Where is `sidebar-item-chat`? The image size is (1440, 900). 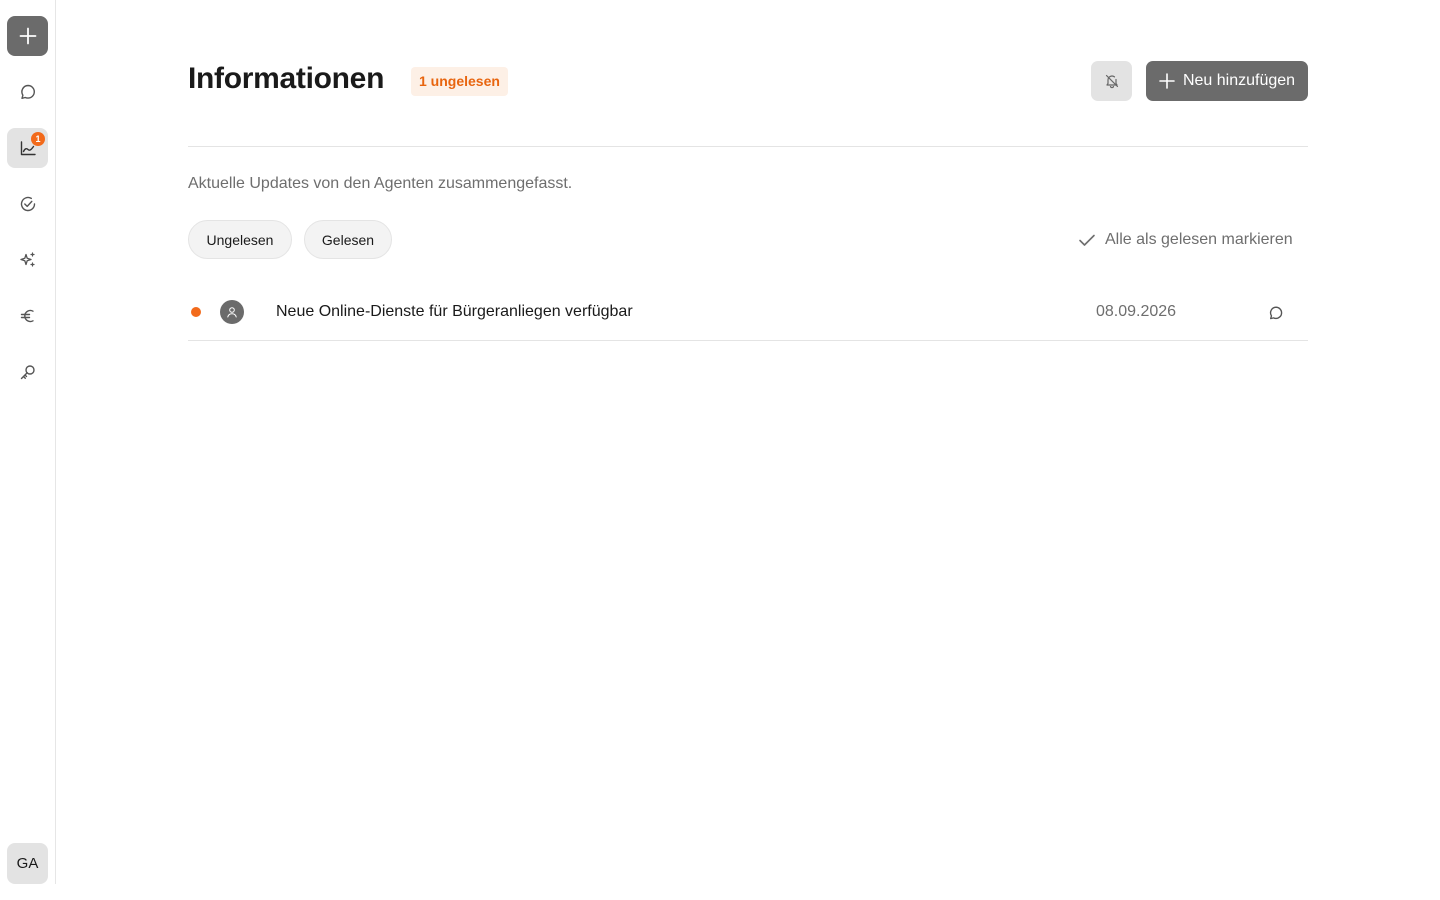 sidebar-item-chat is located at coordinates (27, 92).